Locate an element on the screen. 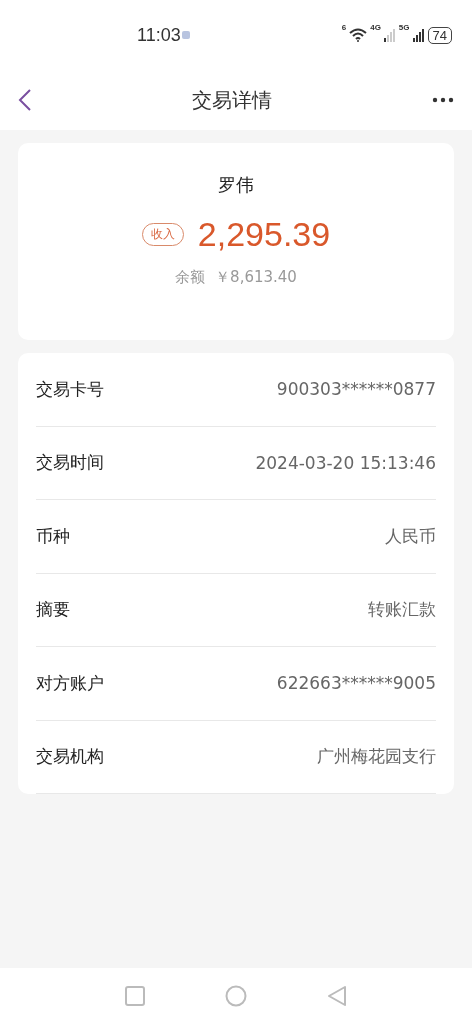 This screenshot has width=472, height=1024. detail-value: 人民币 is located at coordinates (410, 536).